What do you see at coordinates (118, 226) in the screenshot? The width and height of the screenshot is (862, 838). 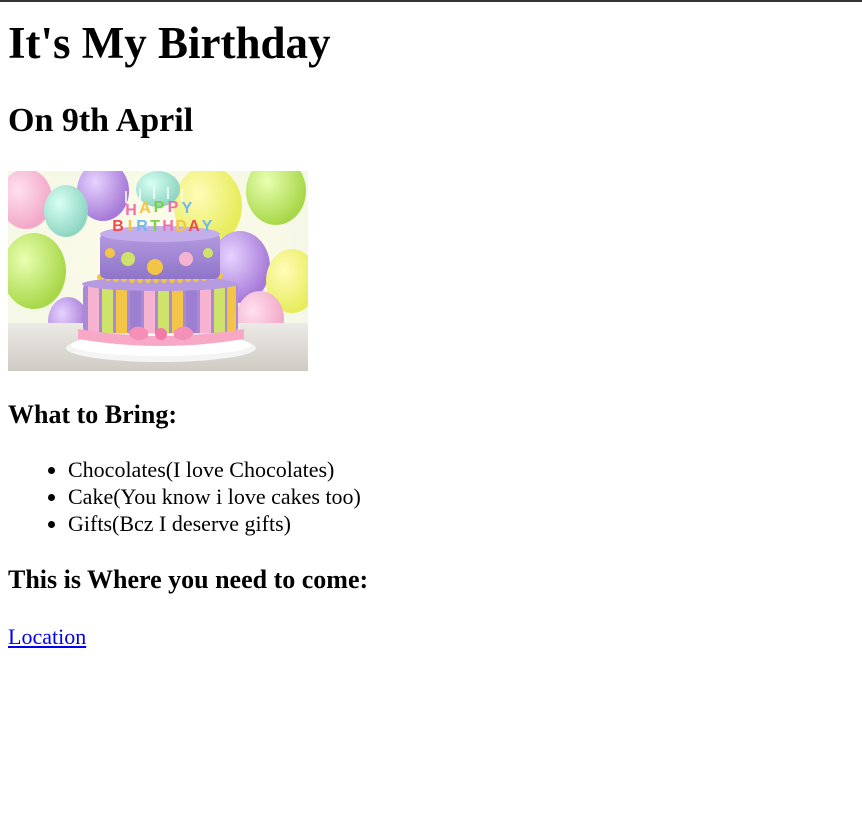 I see `svg-text: B` at bounding box center [118, 226].